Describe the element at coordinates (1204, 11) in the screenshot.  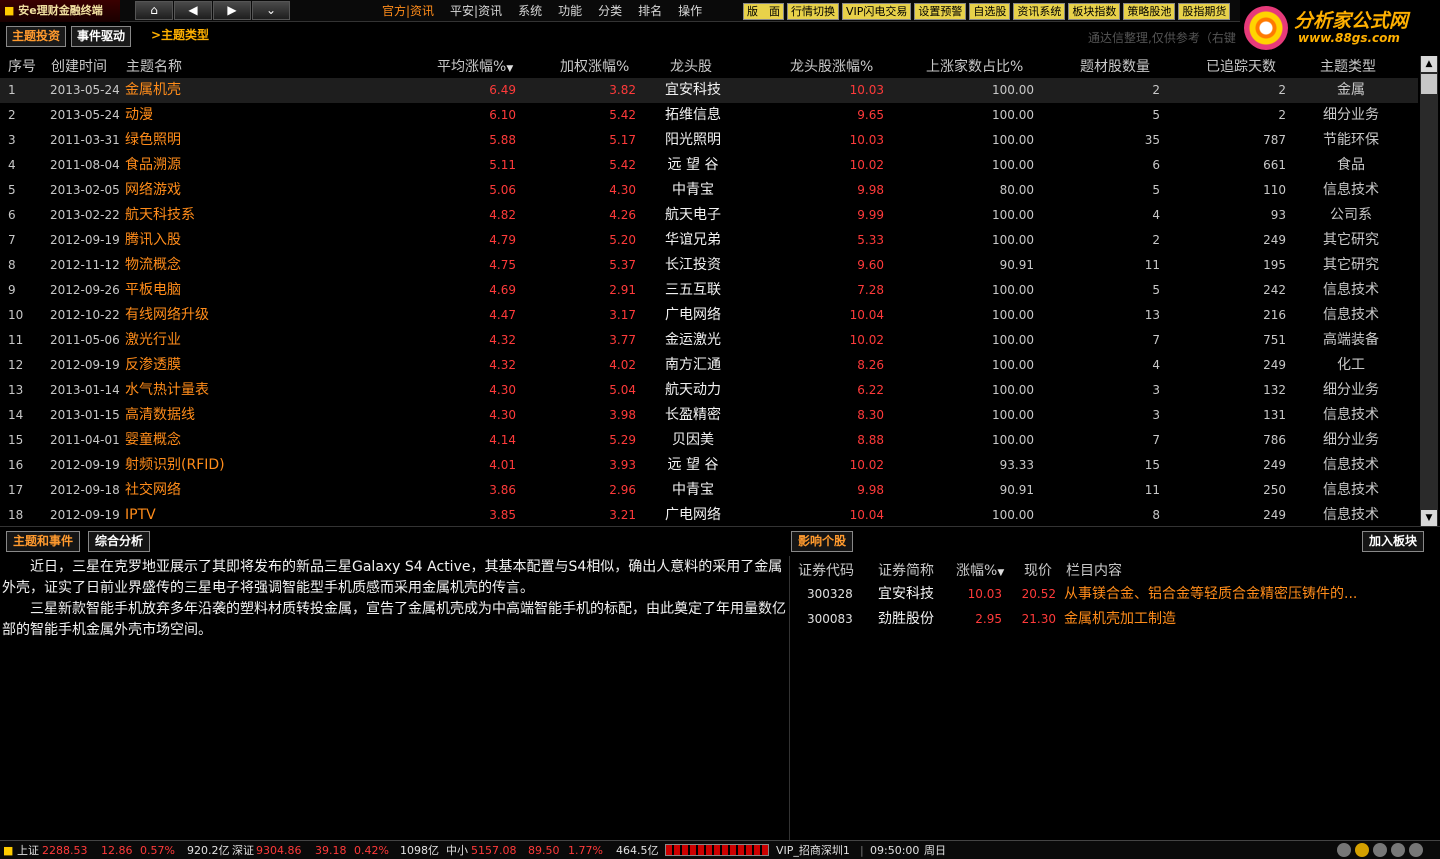
I see `quick-index-futures-button: 股指期货` at that location.